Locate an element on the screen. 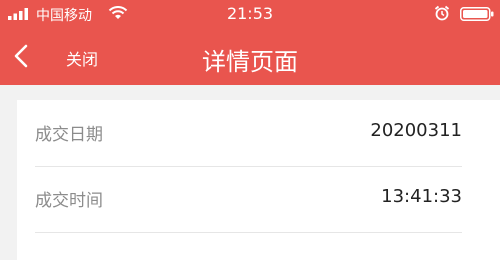  trade-date-label: 成交日期 is located at coordinates (69, 135).